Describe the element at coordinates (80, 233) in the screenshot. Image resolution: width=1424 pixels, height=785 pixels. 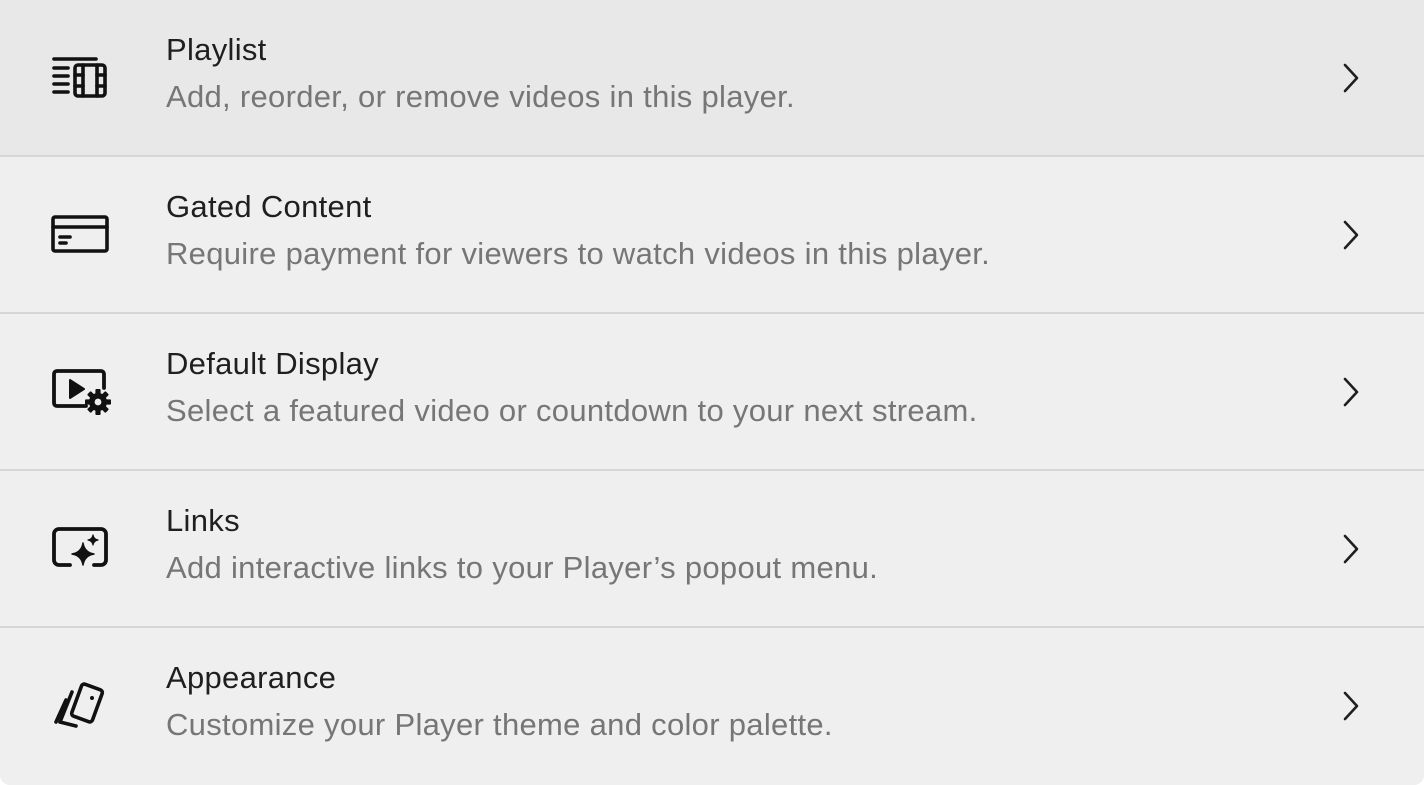
I see `credit-card-icon` at that location.